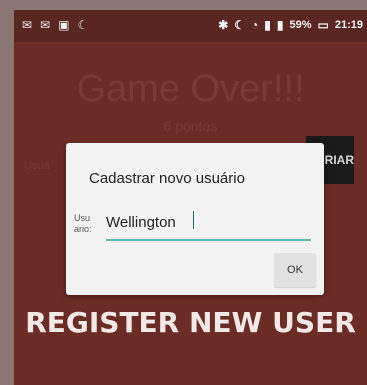  What do you see at coordinates (280, 25) in the screenshot?
I see `signal-icon-2: ▮` at bounding box center [280, 25].